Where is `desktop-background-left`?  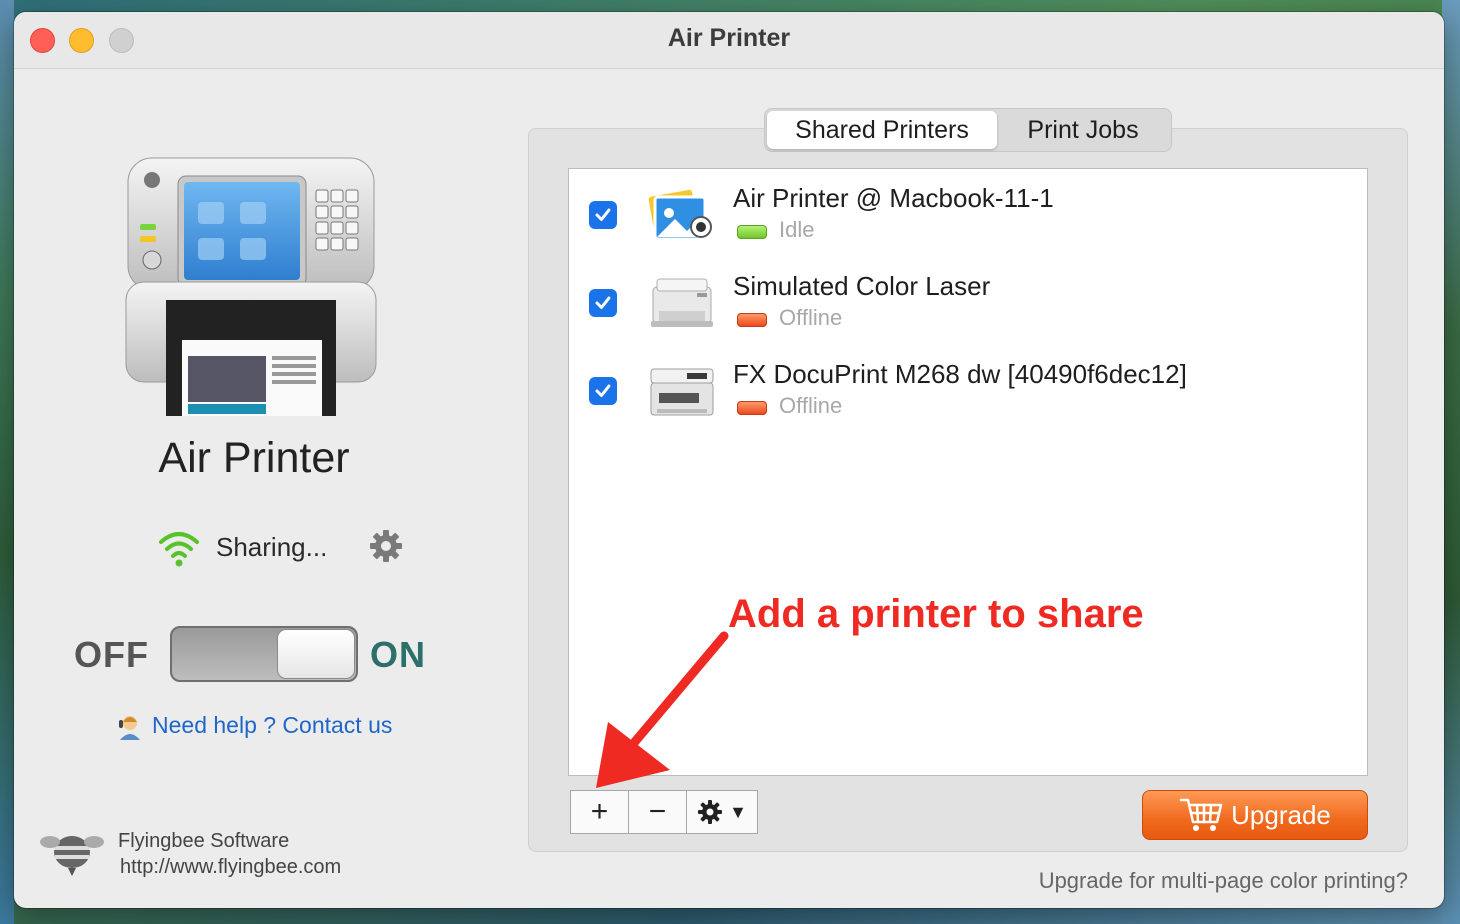 desktop-background-left is located at coordinates (7, 462).